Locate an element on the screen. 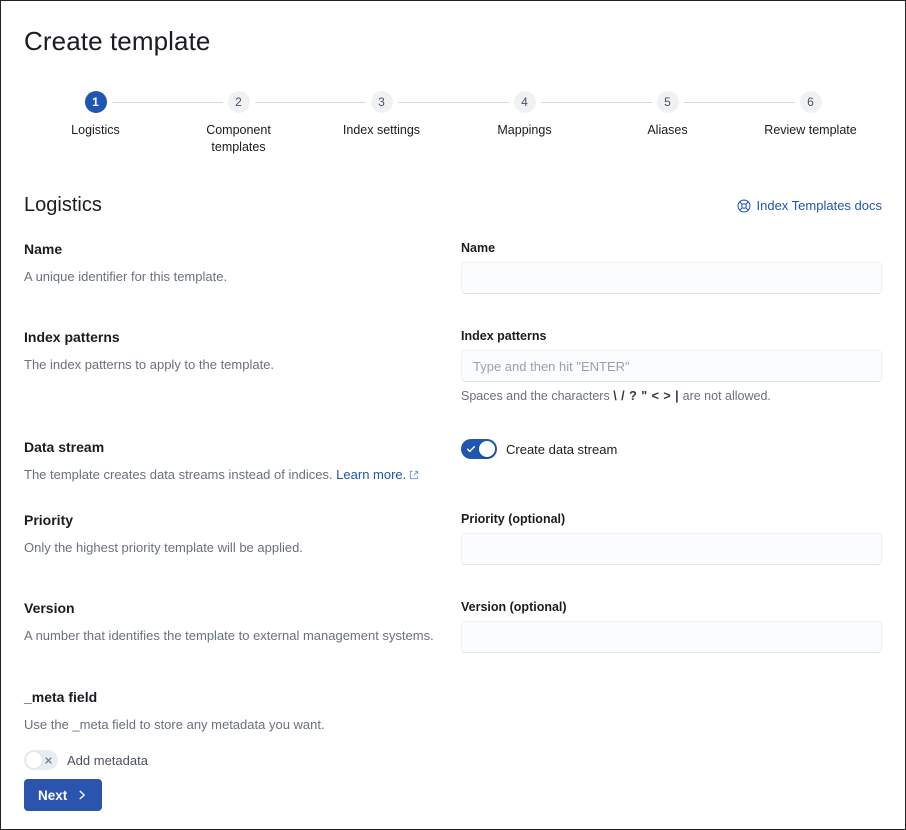 The width and height of the screenshot is (906, 830). field-title: Data stream is located at coordinates (64, 447).